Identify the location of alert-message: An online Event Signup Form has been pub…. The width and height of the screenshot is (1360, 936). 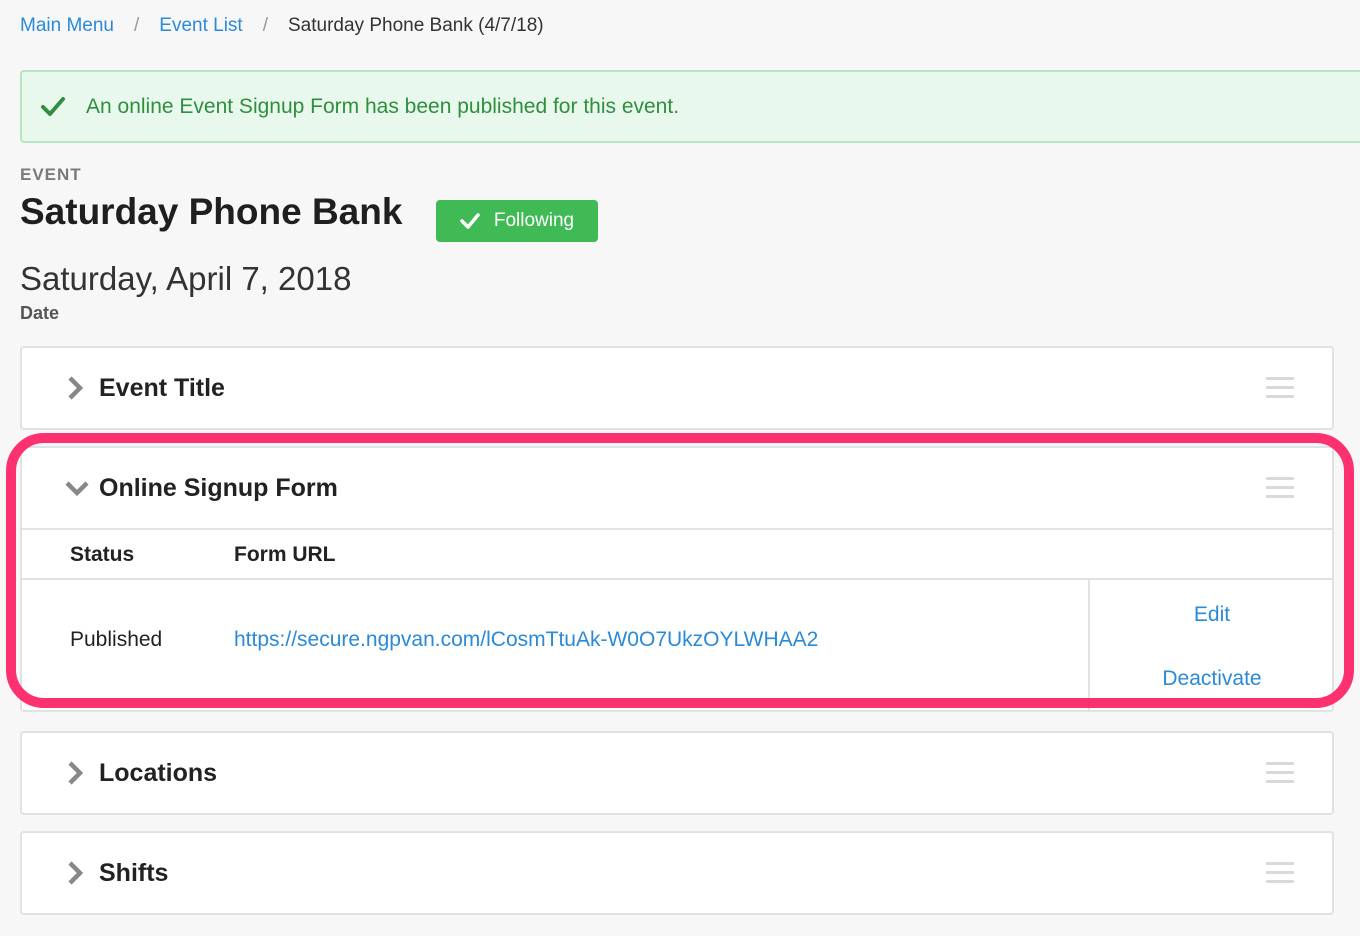
(383, 106).